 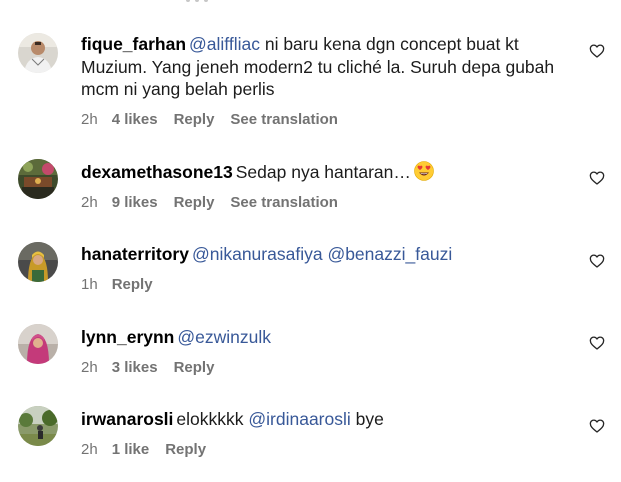 I want to click on comment-username: lynn_erynn, so click(x=127, y=337).